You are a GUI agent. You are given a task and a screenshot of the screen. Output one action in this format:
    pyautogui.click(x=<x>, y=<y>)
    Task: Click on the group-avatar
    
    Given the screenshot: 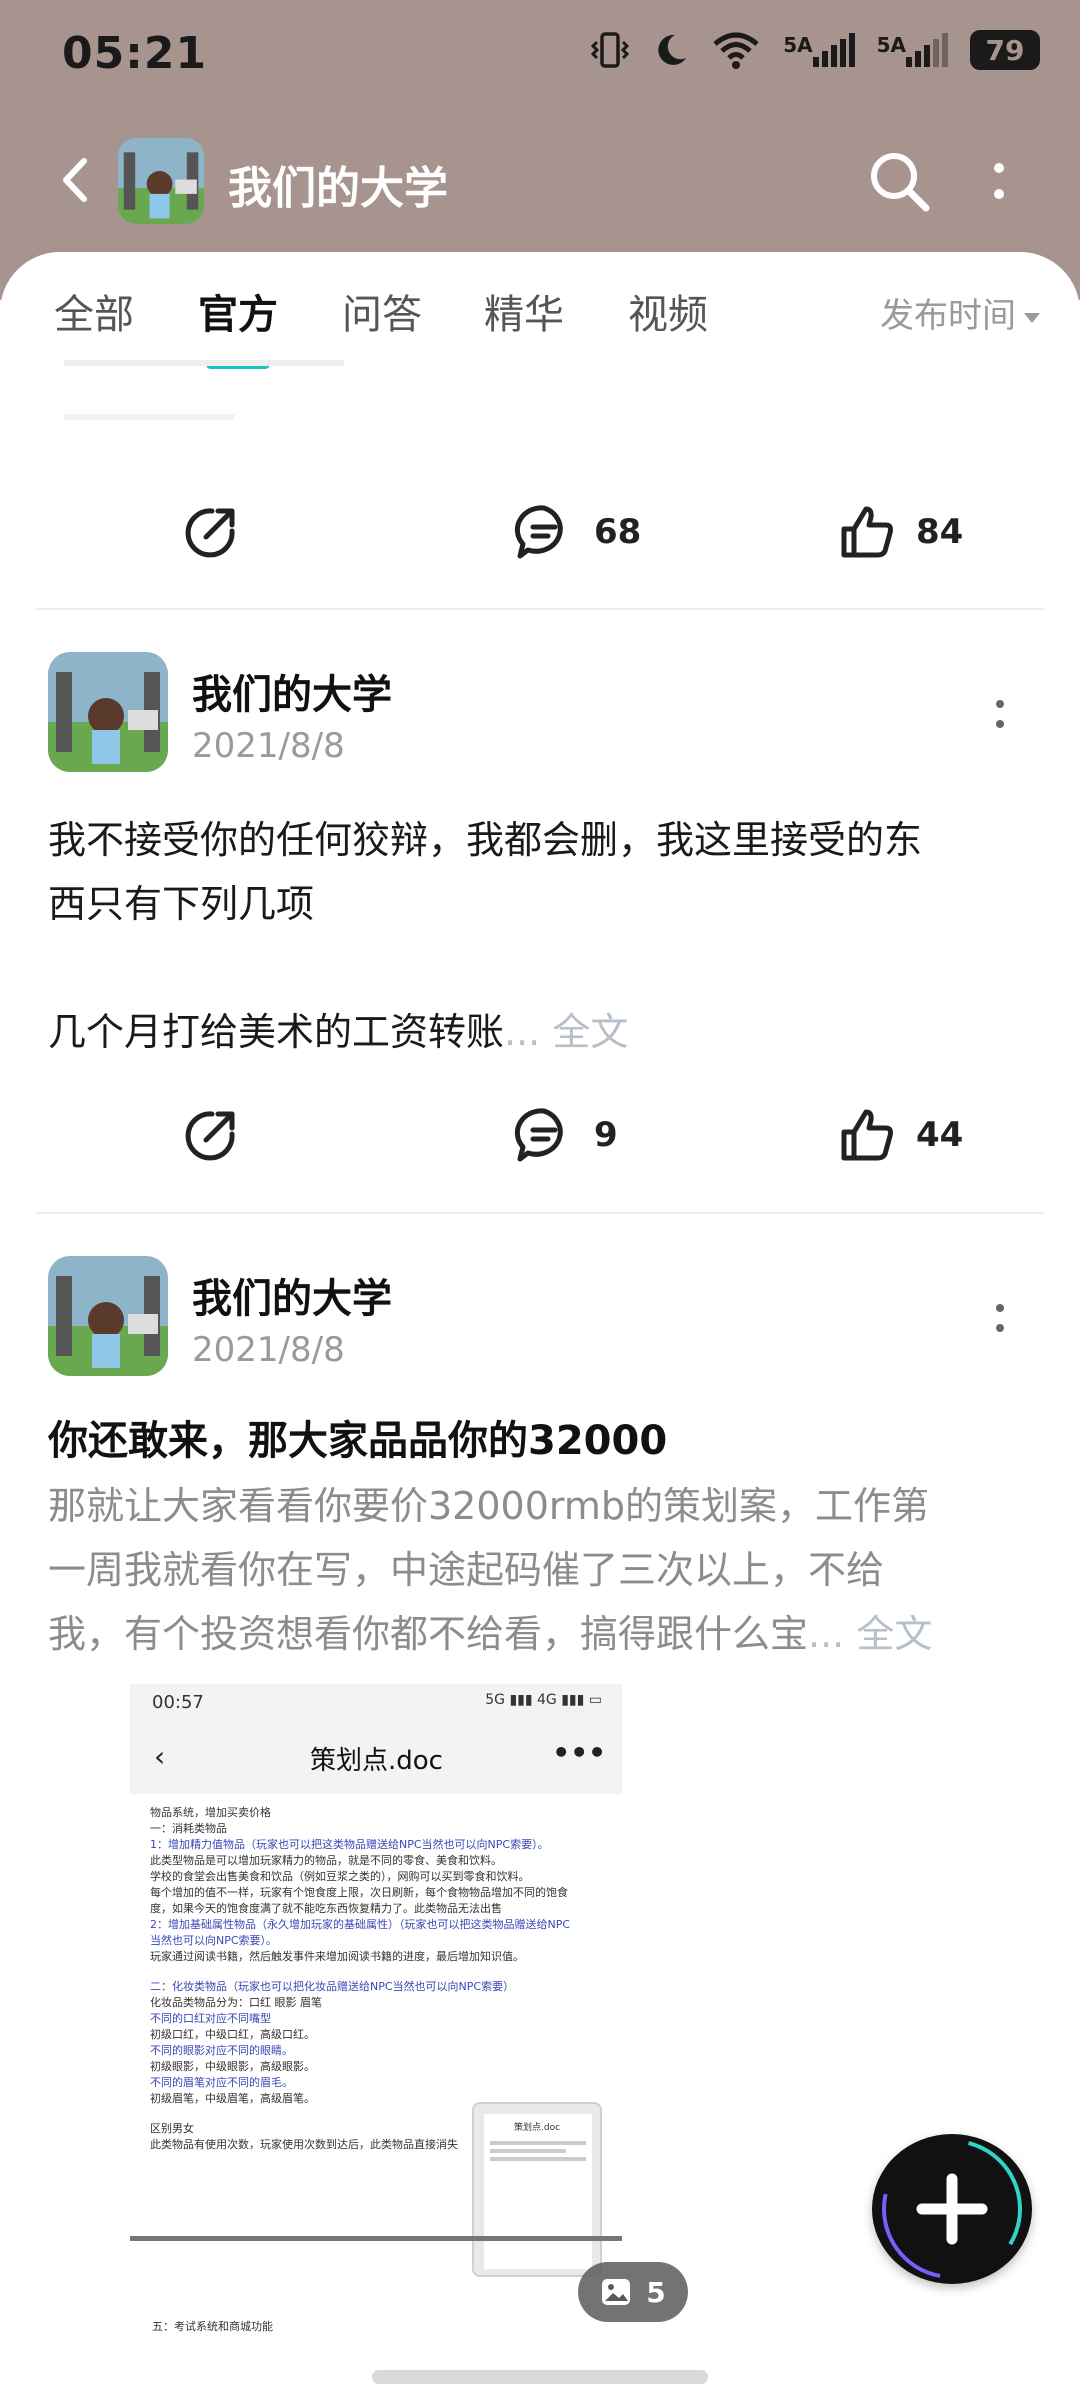 What is the action you would take?
    pyautogui.click(x=161, y=181)
    